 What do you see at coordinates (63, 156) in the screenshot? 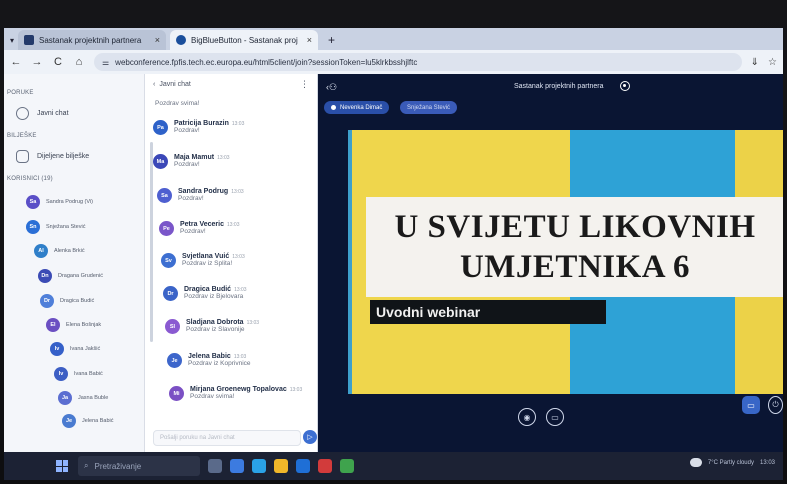
I see `shared-notes-label: Dijeljene bilješke` at bounding box center [63, 156].